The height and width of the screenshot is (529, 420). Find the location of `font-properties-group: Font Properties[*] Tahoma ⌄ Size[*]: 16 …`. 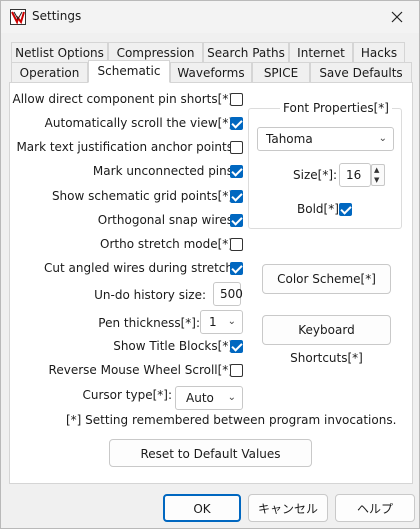

font-properties-group: Font Properties[*] Tahoma ⌄ Size[*]: 16 … is located at coordinates (325, 165).